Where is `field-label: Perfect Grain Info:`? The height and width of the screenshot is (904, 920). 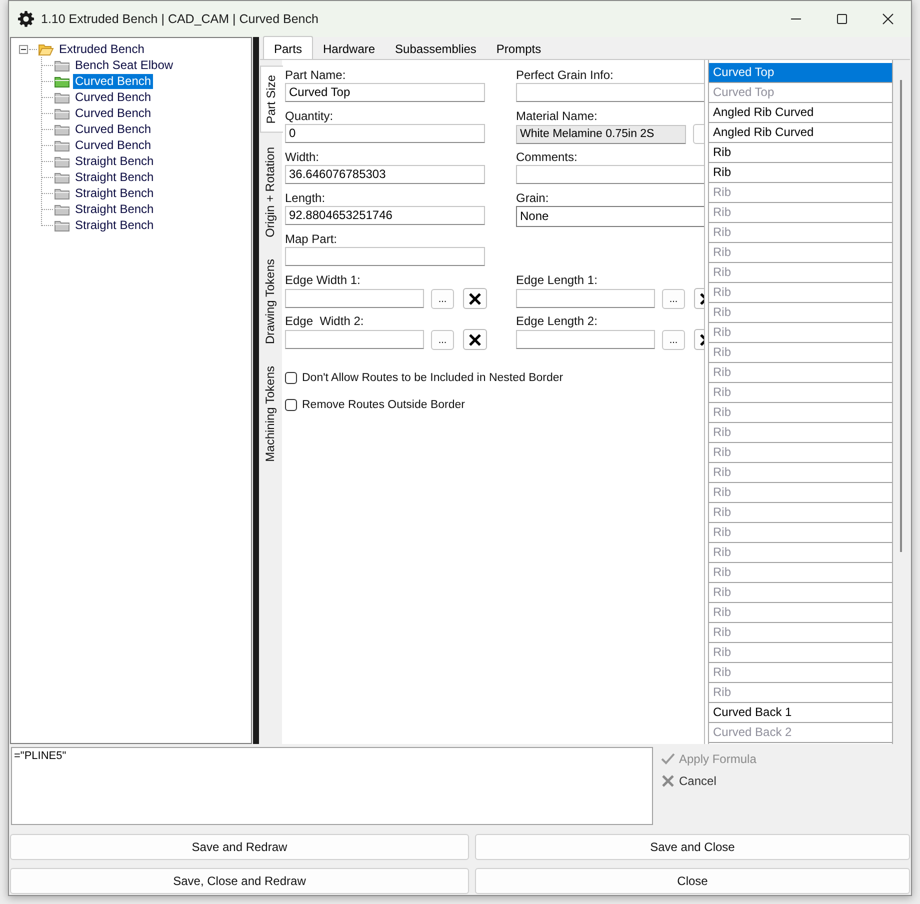
field-label: Perfect Grain Info: is located at coordinates (565, 75).